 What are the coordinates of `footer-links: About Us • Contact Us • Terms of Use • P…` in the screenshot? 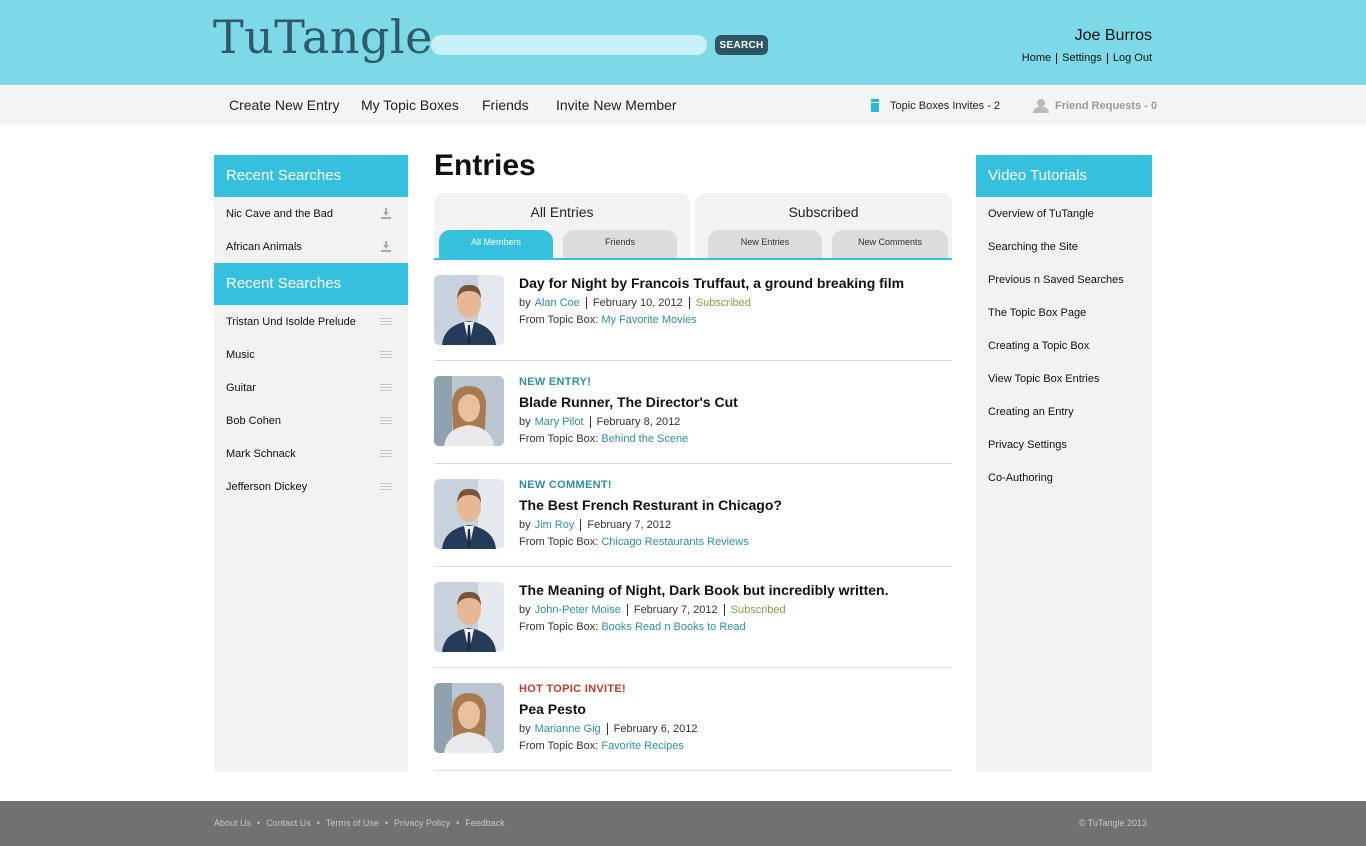 It's located at (359, 823).